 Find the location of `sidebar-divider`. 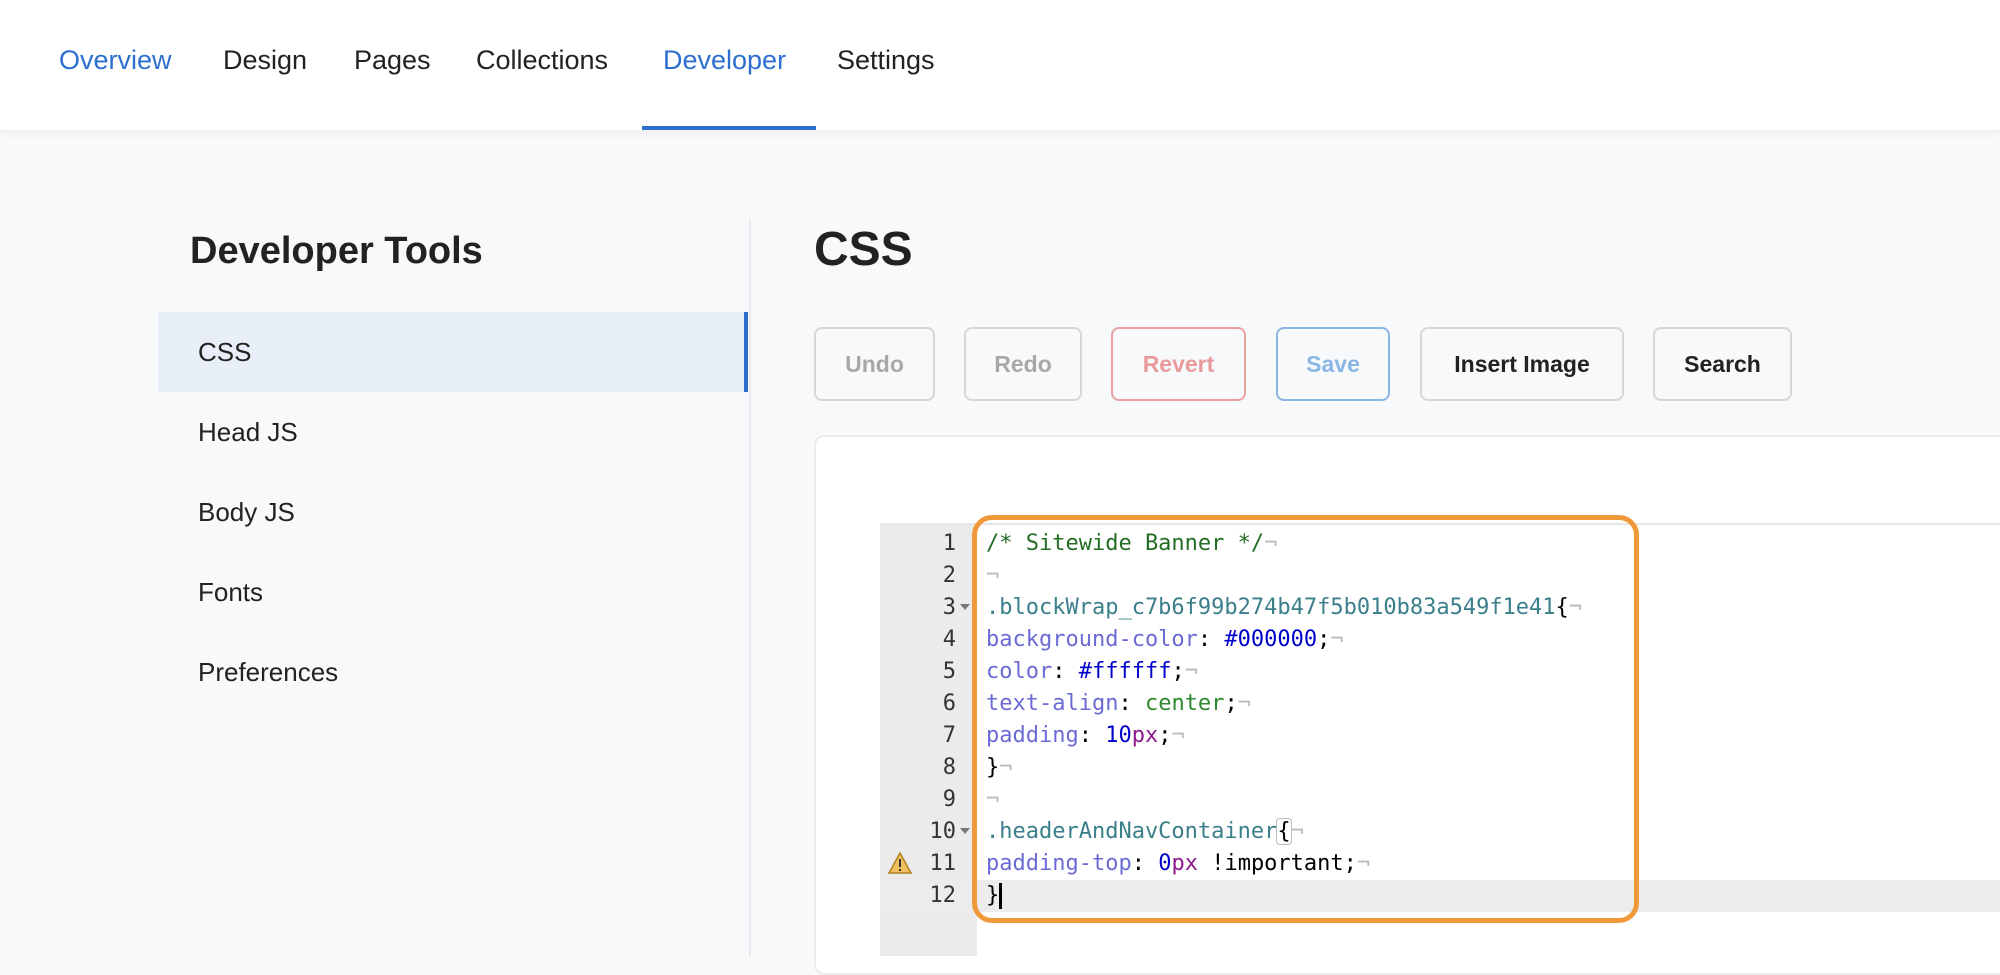

sidebar-divider is located at coordinates (750, 587).